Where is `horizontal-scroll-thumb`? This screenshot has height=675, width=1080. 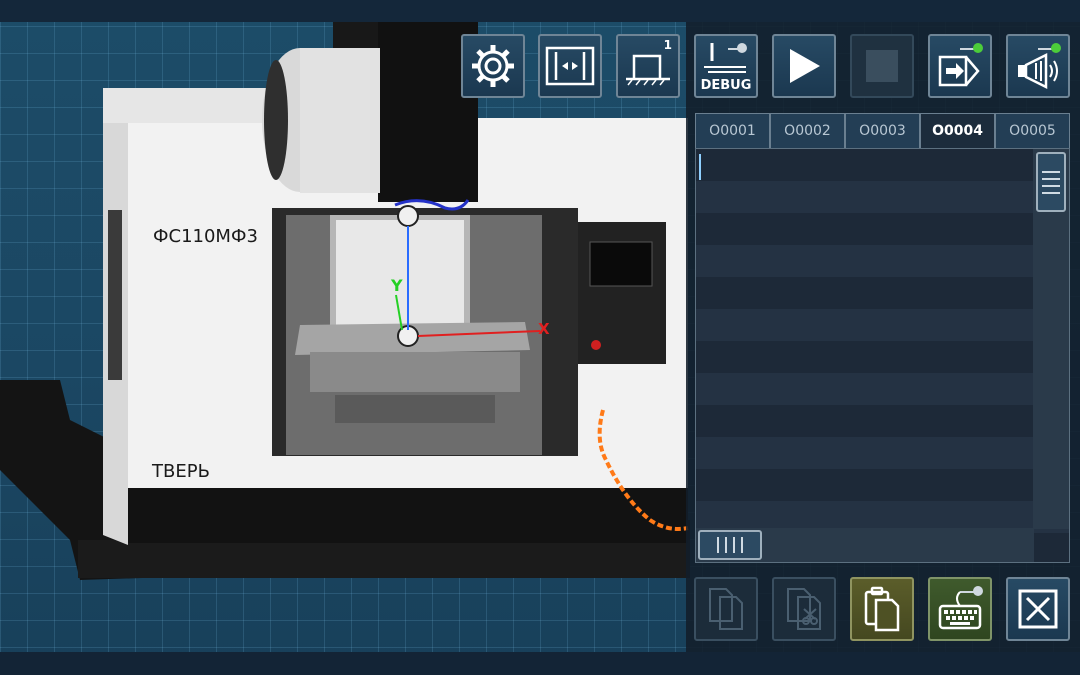 horizontal-scroll-thumb is located at coordinates (730, 545).